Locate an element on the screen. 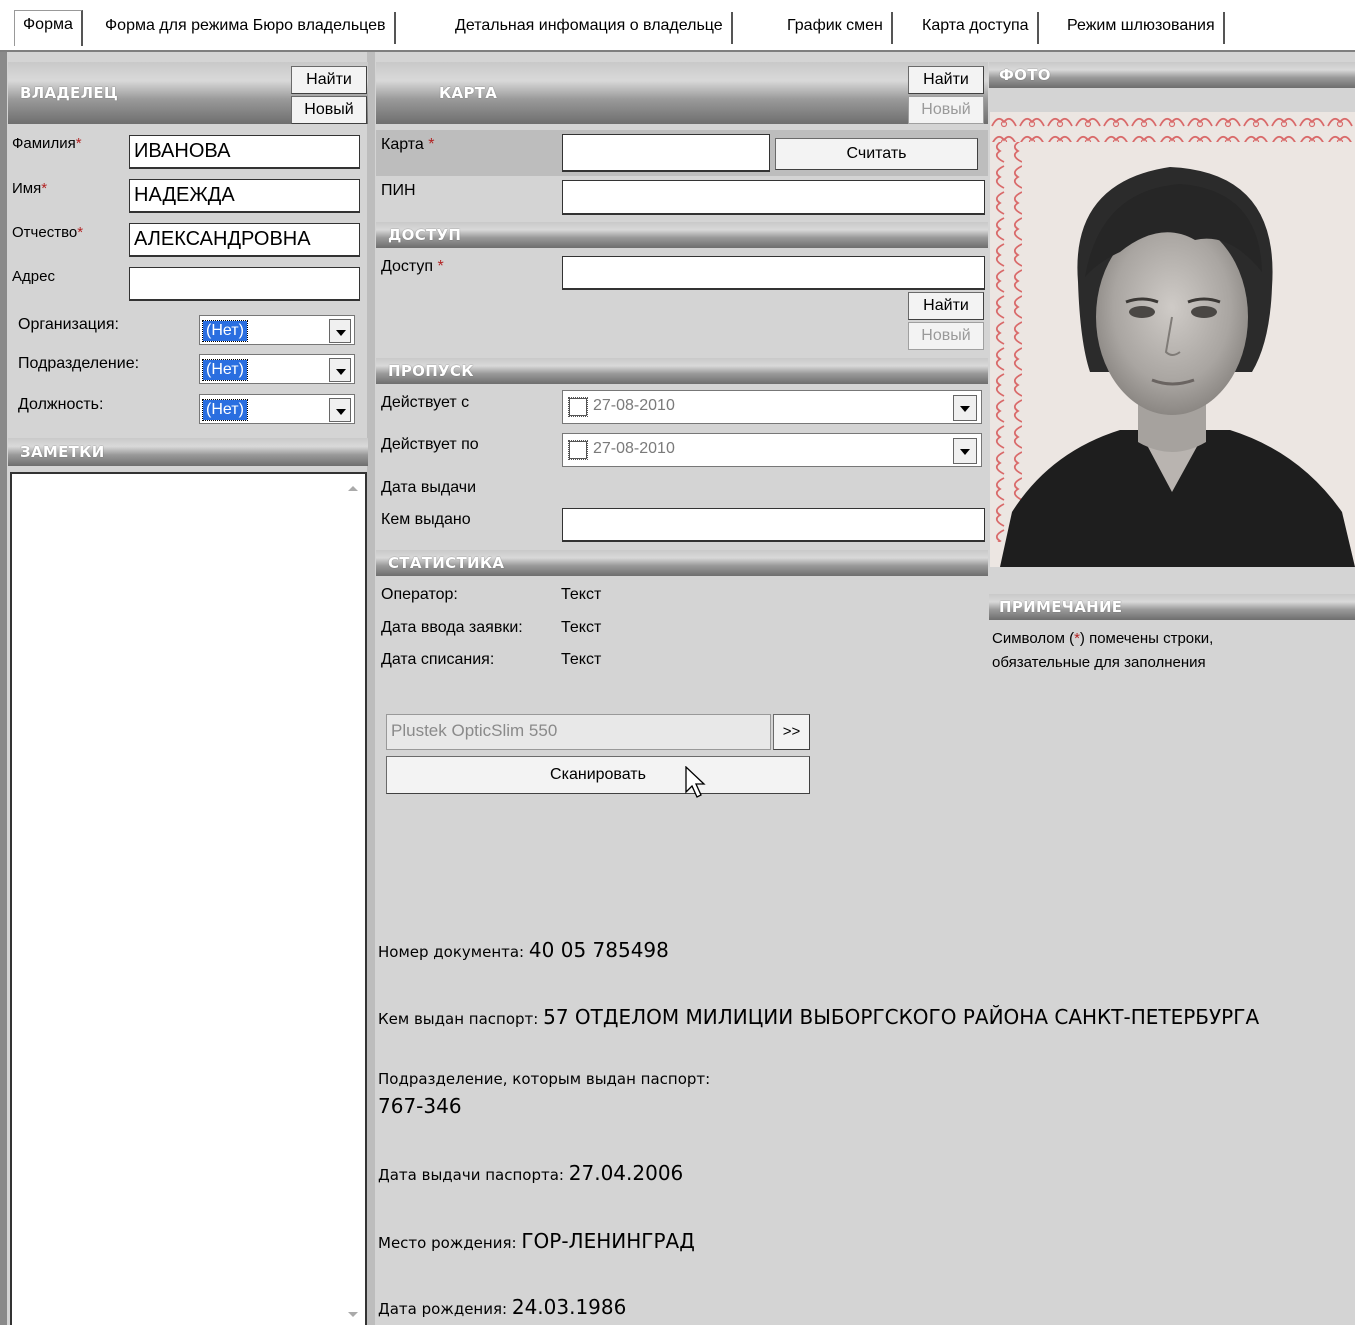  valid-to-label: Действует по is located at coordinates (430, 444).